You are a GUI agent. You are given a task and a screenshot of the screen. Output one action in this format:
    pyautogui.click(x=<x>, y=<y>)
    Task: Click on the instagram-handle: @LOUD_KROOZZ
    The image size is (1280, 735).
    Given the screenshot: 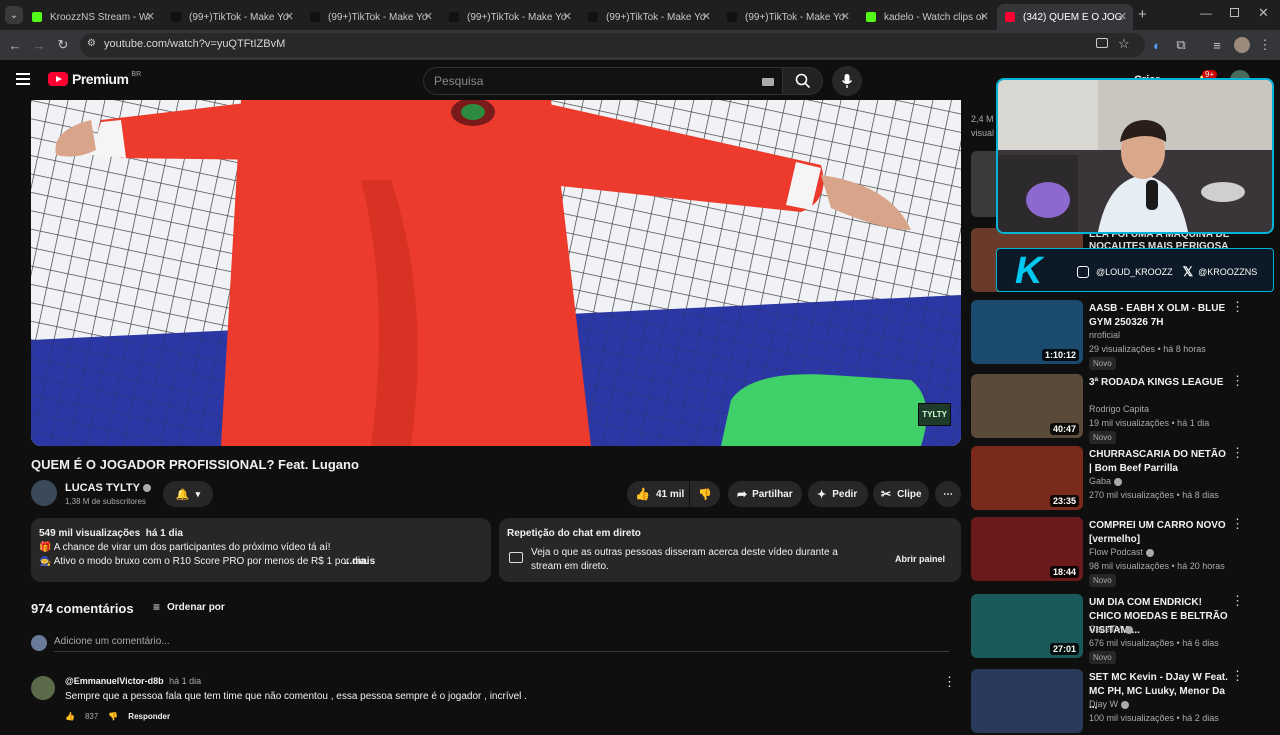 What is the action you would take?
    pyautogui.click(x=1134, y=272)
    